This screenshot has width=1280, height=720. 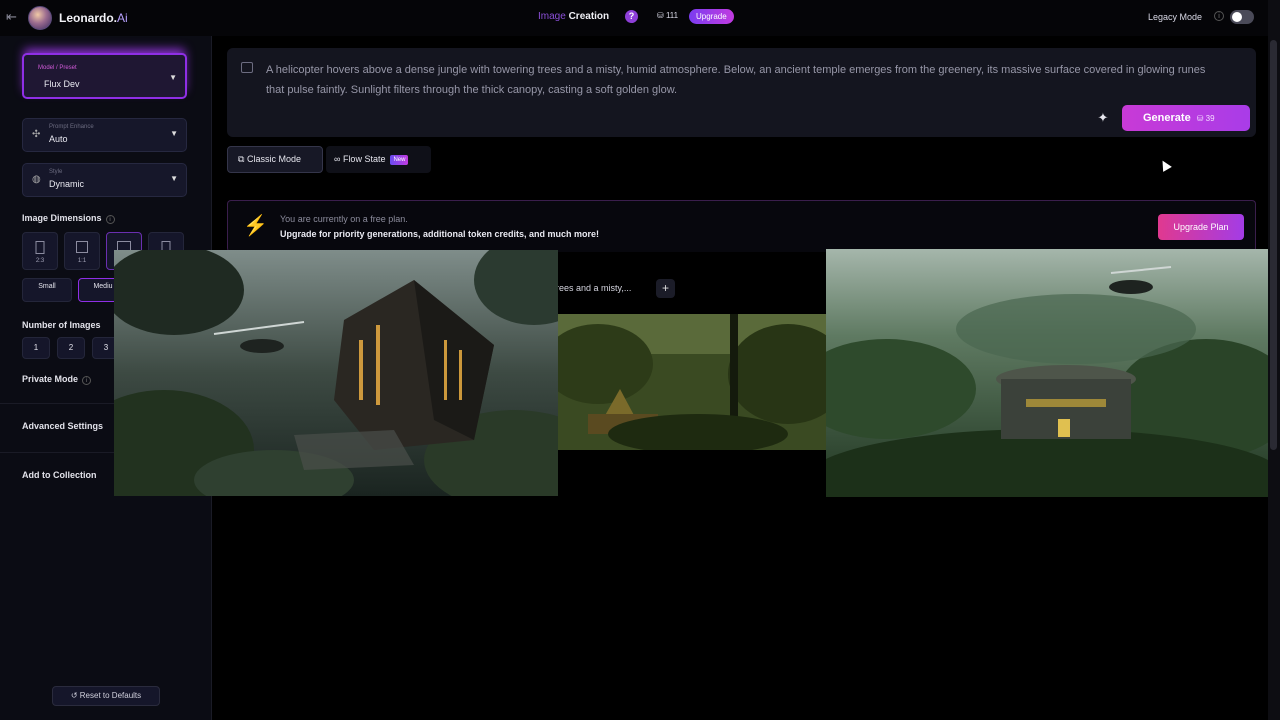 What do you see at coordinates (1103, 118) in the screenshot?
I see `magic-sparkle-icon: ✦` at bounding box center [1103, 118].